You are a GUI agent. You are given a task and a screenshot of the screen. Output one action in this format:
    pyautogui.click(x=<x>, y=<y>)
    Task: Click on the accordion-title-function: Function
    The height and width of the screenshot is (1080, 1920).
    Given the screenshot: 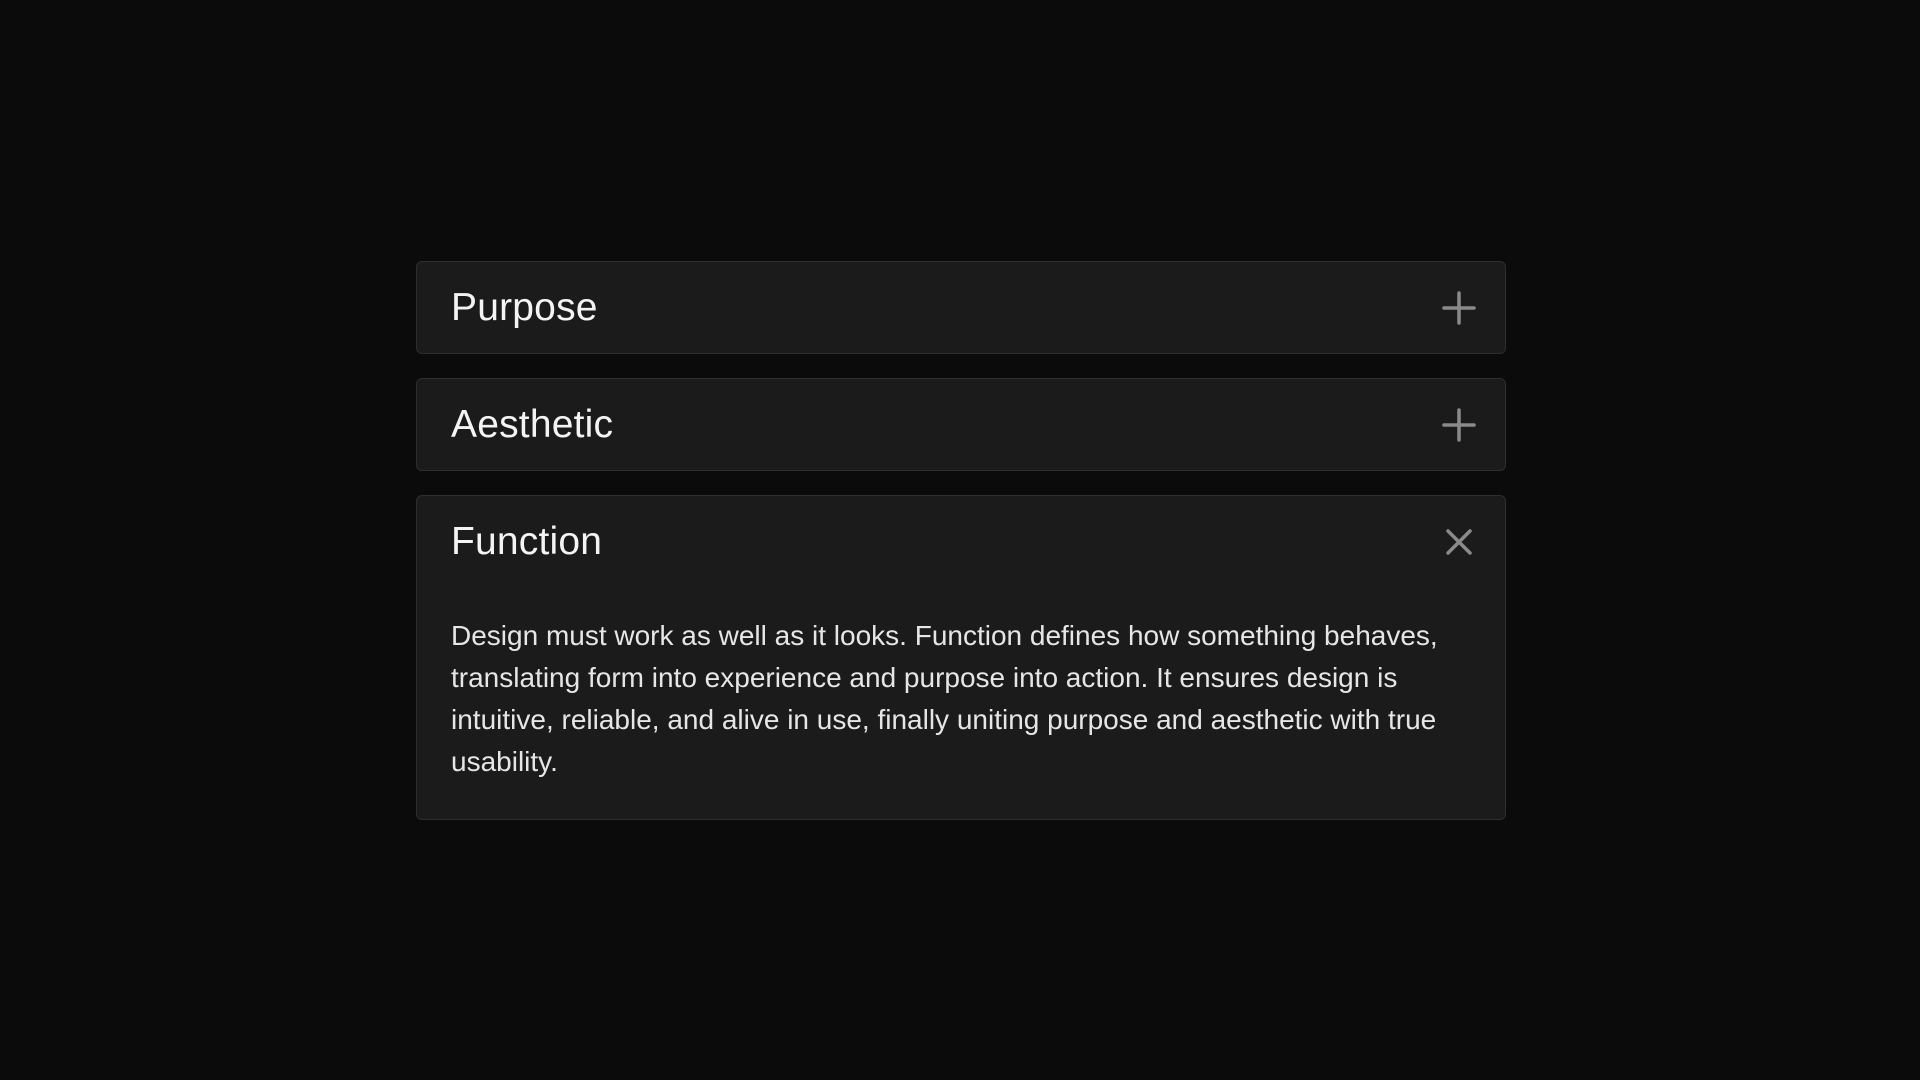 What is the action you would take?
    pyautogui.click(x=527, y=541)
    